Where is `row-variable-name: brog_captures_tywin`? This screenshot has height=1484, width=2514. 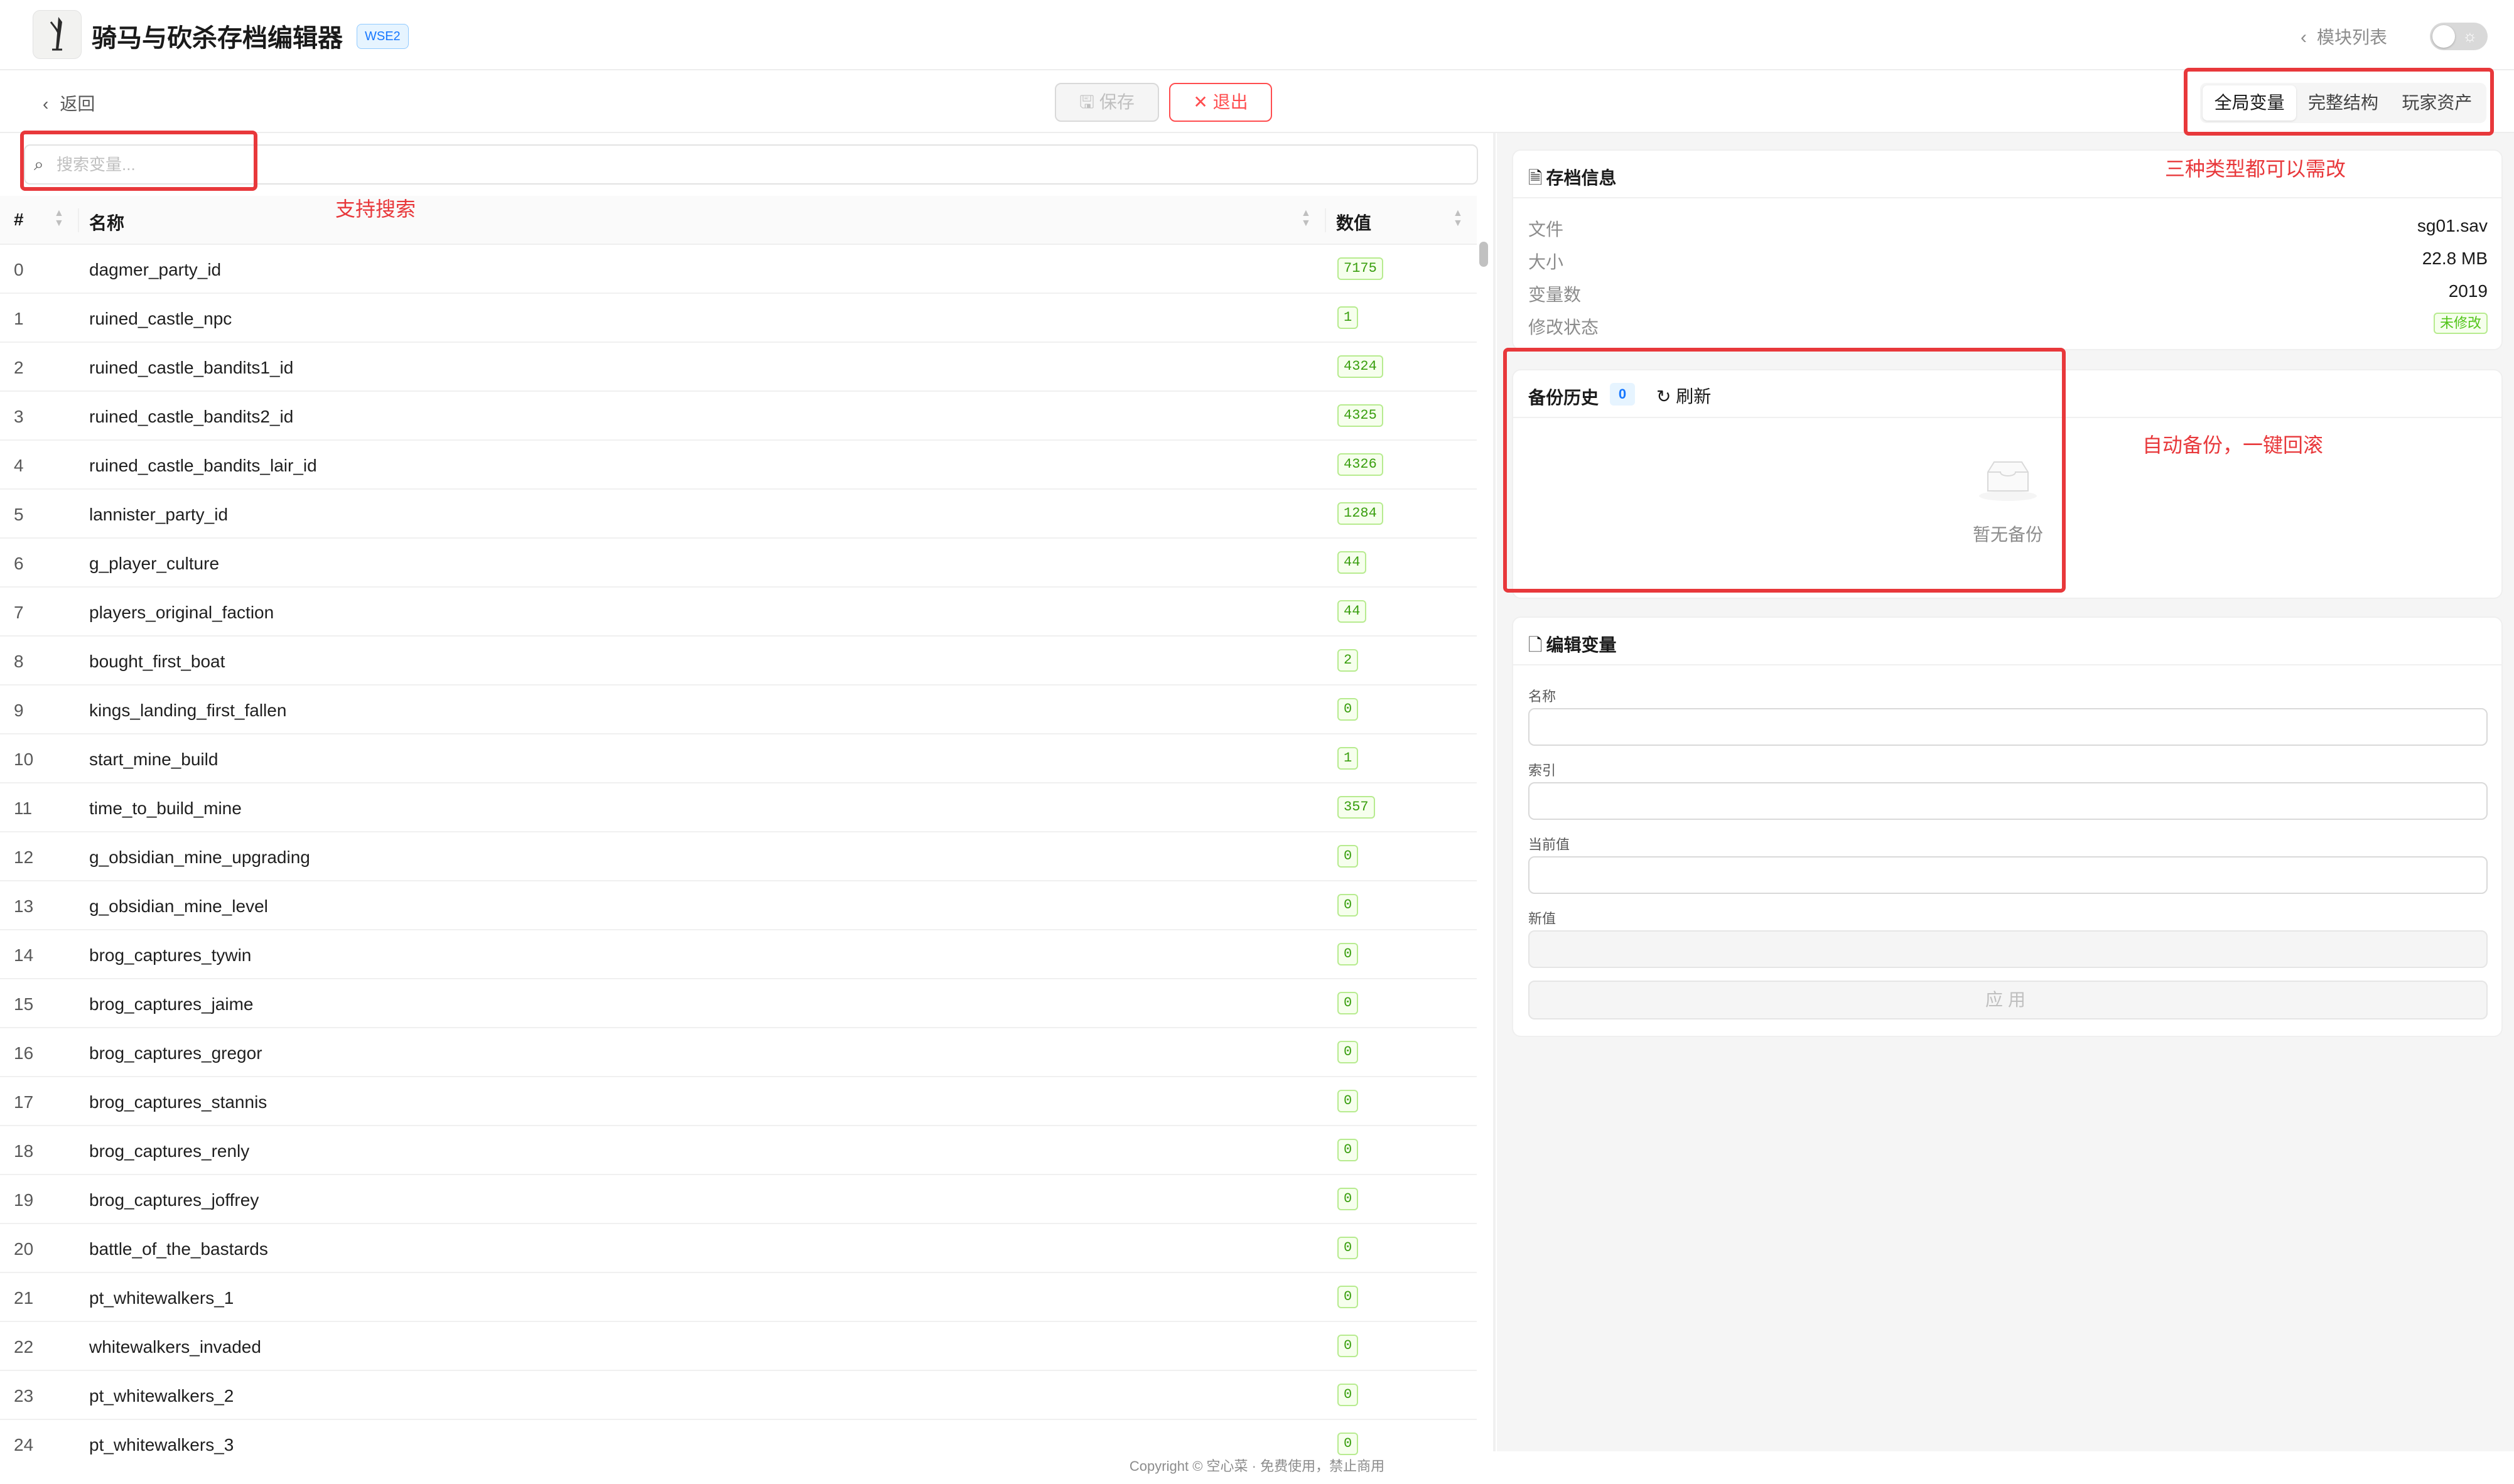
row-variable-name: brog_captures_tywin is located at coordinates (170, 955).